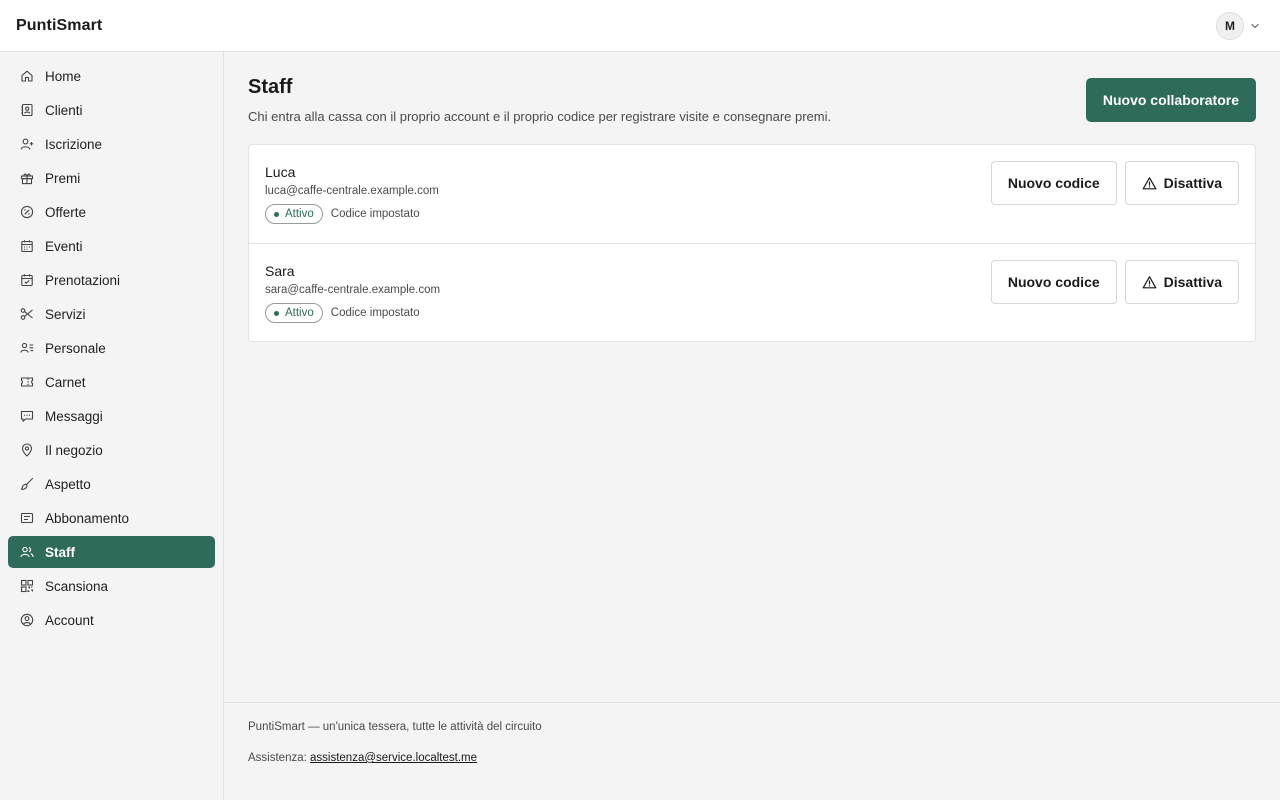  I want to click on sidebar-item-prenotazioni: Prenotazioni, so click(111, 280).